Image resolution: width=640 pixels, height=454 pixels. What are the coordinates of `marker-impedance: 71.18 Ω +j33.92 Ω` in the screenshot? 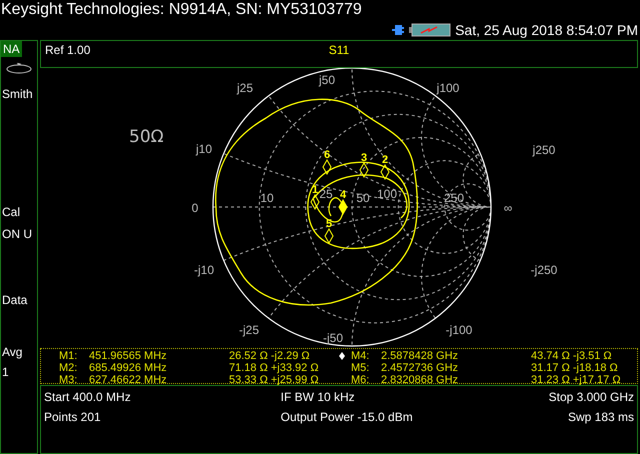 It's located at (274, 368).